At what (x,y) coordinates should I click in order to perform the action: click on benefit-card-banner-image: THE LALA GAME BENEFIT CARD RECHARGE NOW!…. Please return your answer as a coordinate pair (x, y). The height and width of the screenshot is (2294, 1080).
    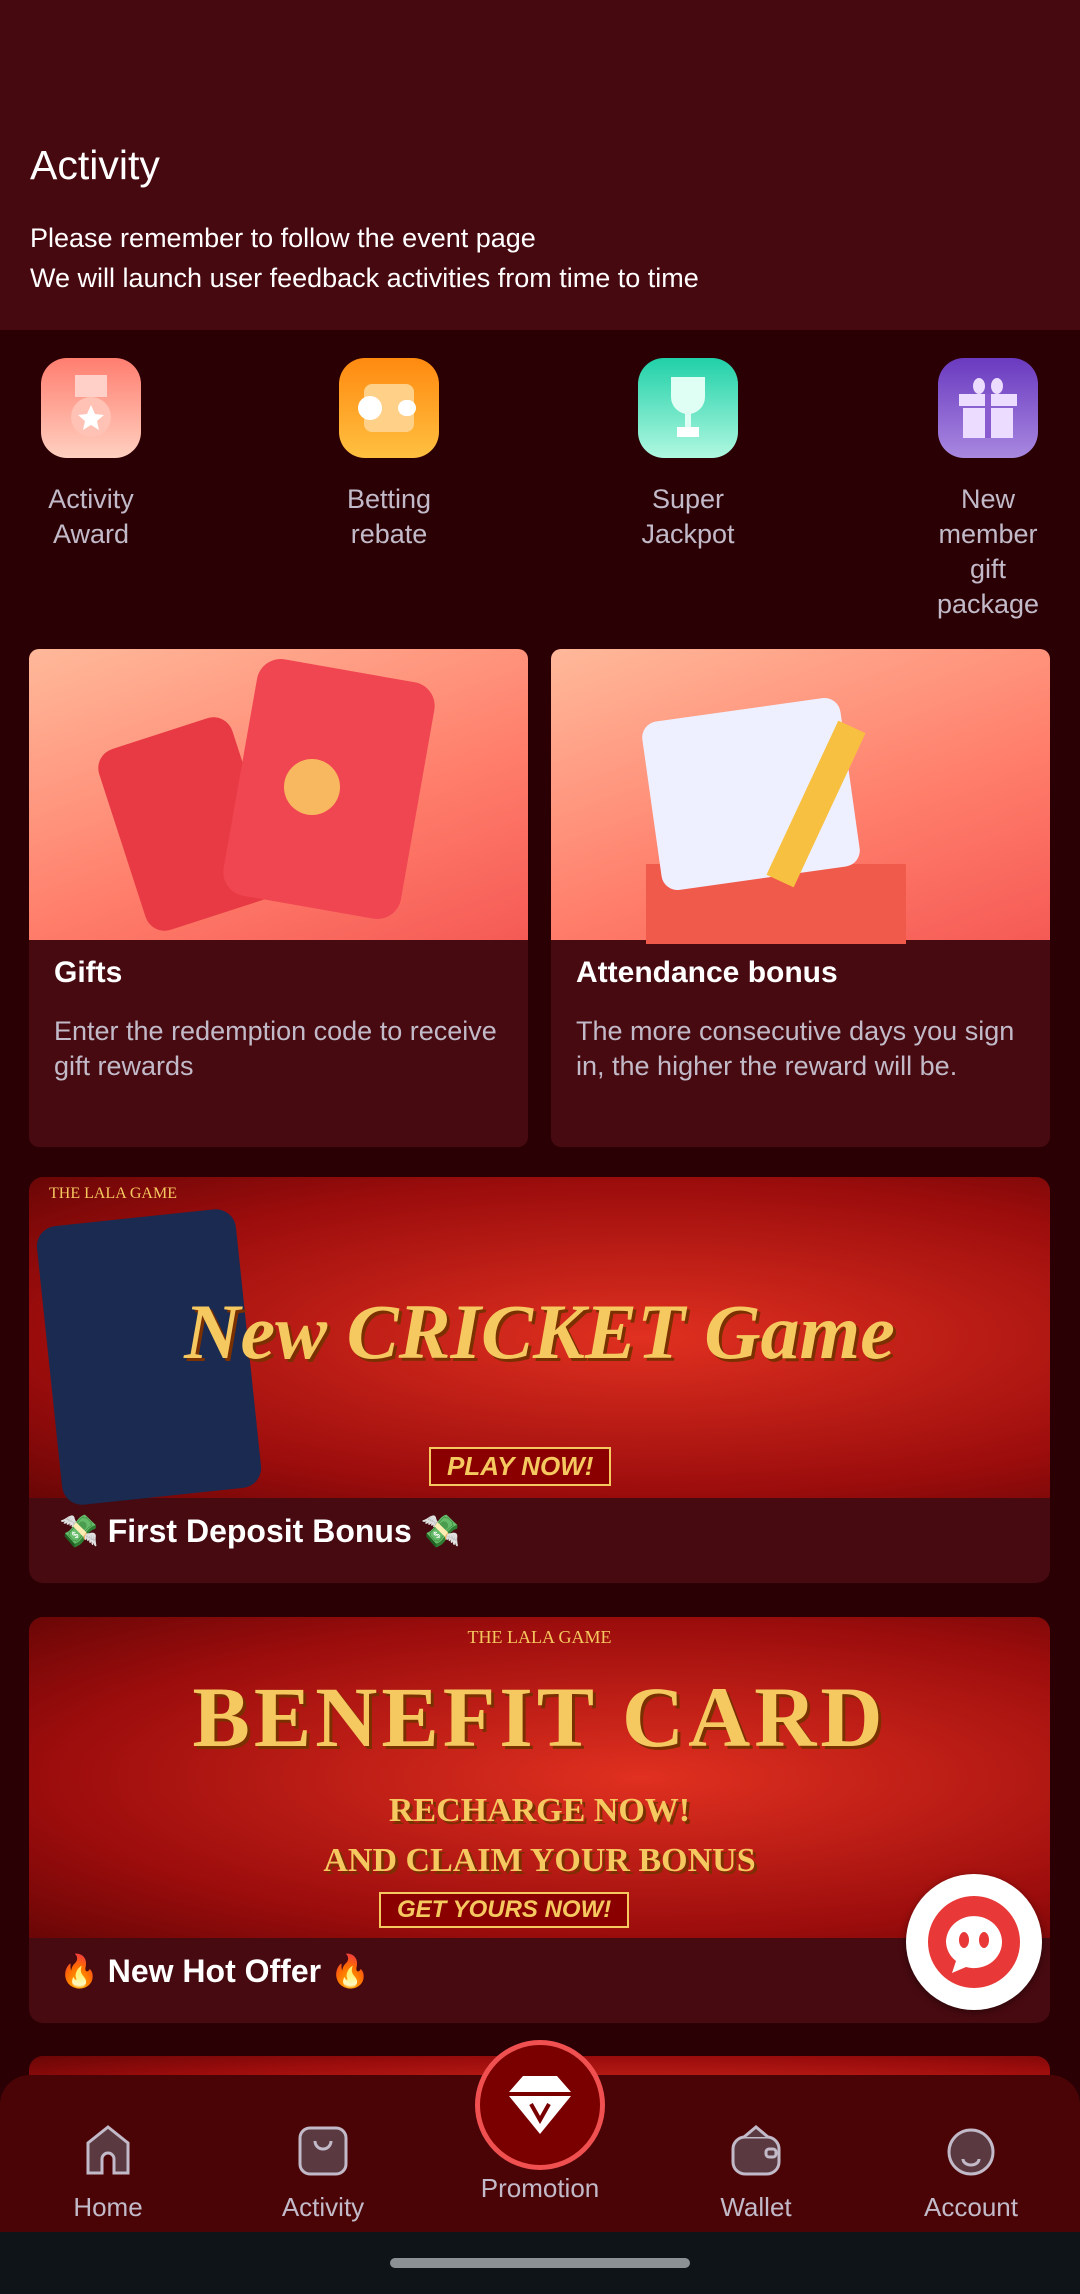
    Looking at the image, I should click on (539, 1777).